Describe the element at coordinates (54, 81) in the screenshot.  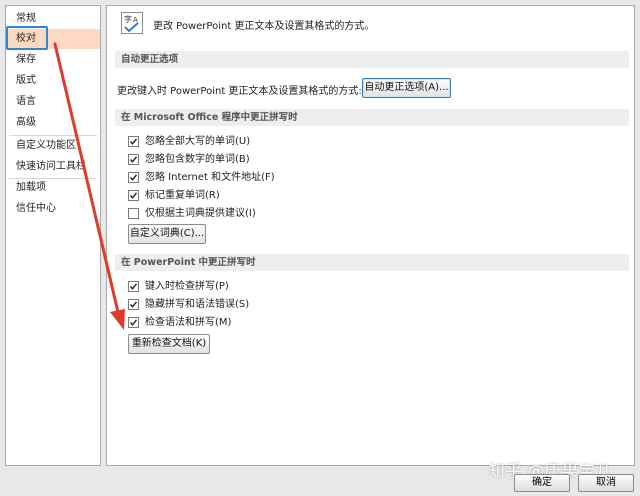
I see `nav-item-layout: 版式` at that location.